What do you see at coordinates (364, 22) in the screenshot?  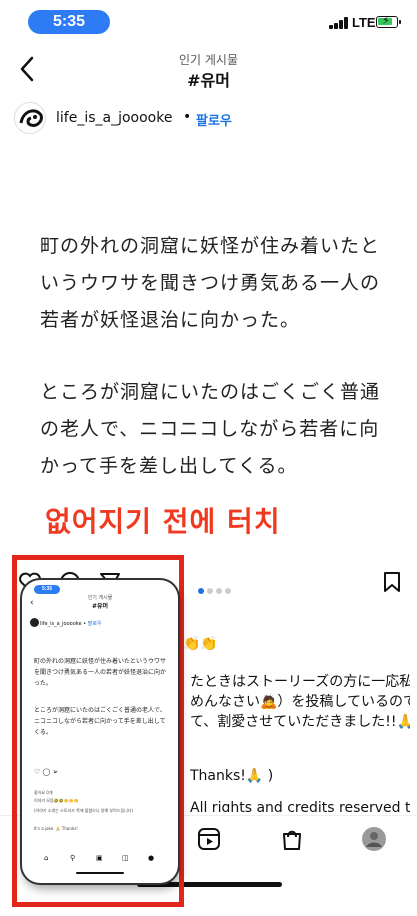 I see `network-label: LTE` at bounding box center [364, 22].